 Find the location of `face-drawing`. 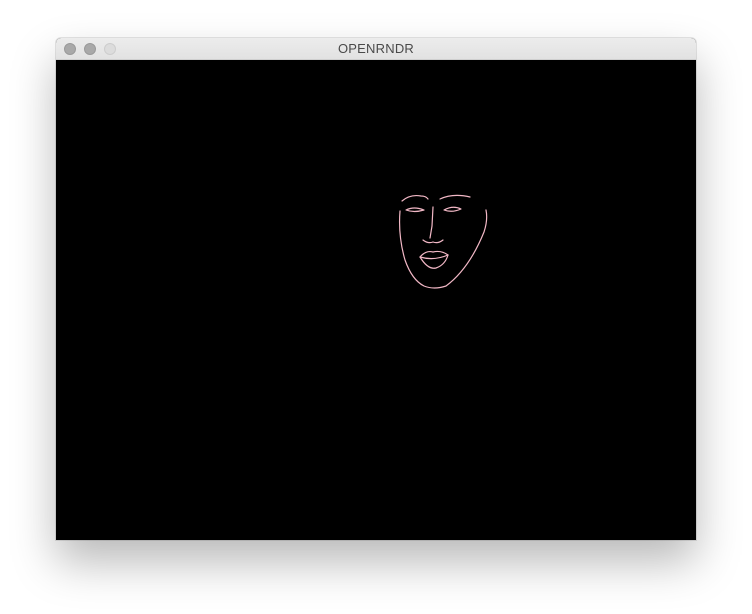

face-drawing is located at coordinates (443, 241).